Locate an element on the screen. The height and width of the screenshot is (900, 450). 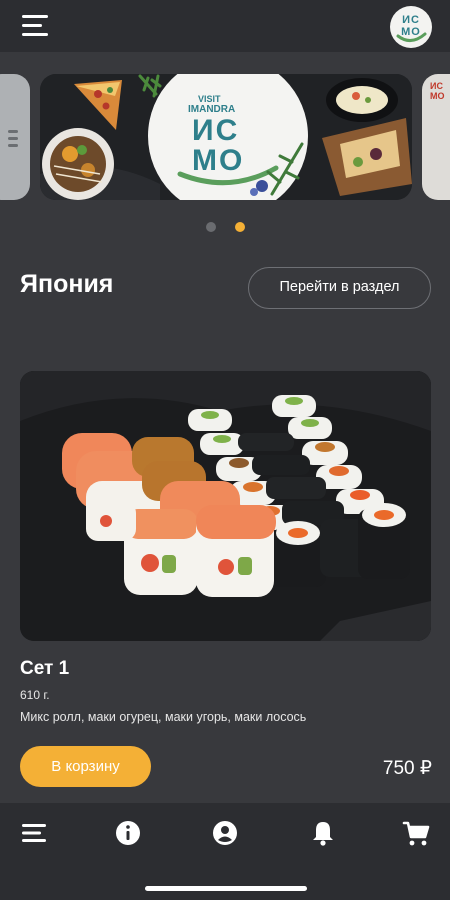
next-card-text-line2: МО is located at coordinates (437, 96).